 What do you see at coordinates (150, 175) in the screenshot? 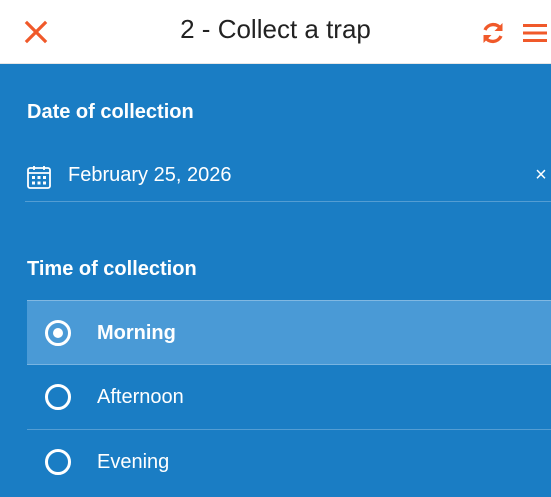
I see `date-of-collection-value: February 25, 2026` at bounding box center [150, 175].